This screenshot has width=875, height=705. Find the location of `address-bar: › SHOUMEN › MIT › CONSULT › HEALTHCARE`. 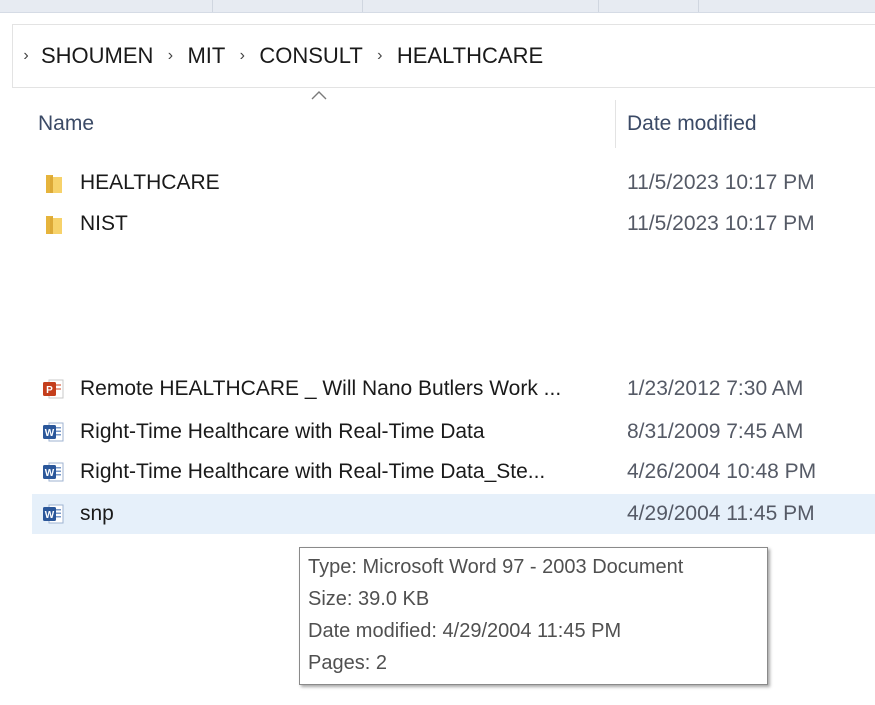

address-bar: › SHOUMEN › MIT › CONSULT › HEALTHCARE is located at coordinates (443, 56).